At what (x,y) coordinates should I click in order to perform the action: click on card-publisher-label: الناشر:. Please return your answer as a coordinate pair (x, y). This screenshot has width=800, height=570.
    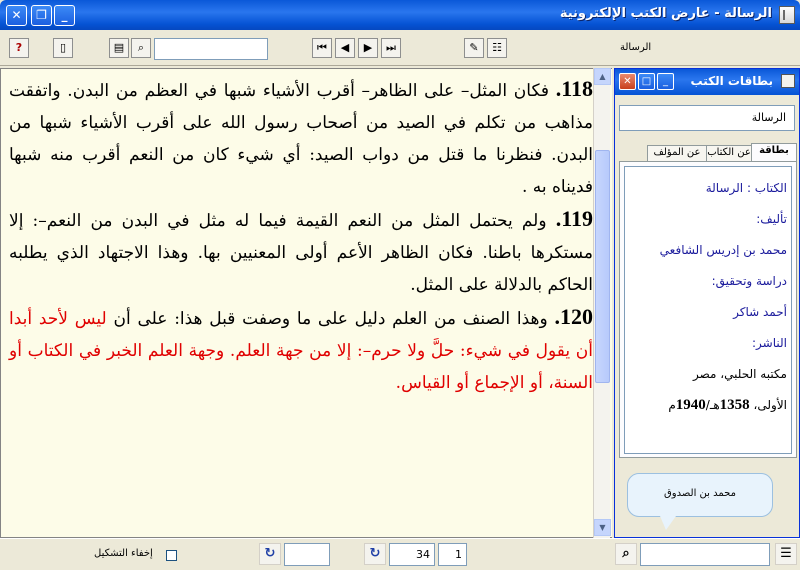
    Looking at the image, I should click on (769, 343).